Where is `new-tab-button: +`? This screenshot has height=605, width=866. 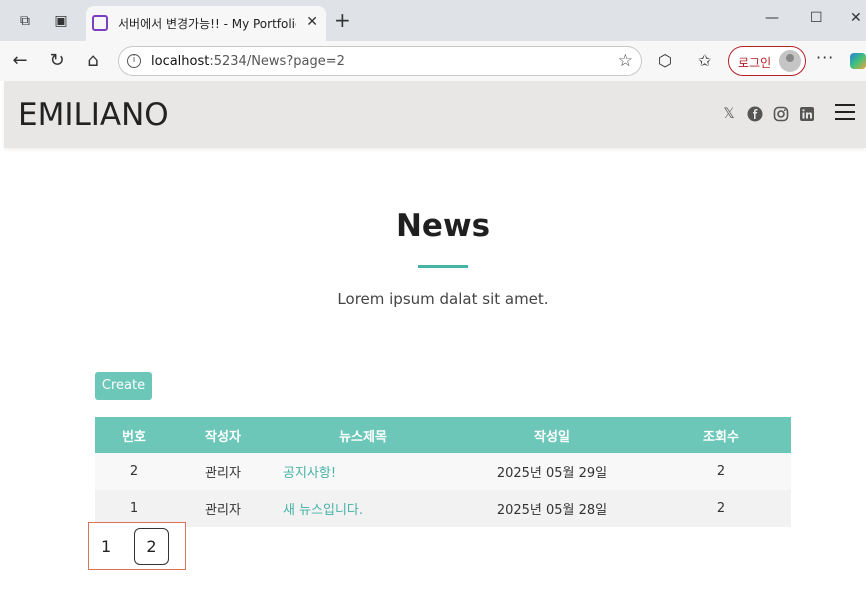 new-tab-button: + is located at coordinates (342, 20).